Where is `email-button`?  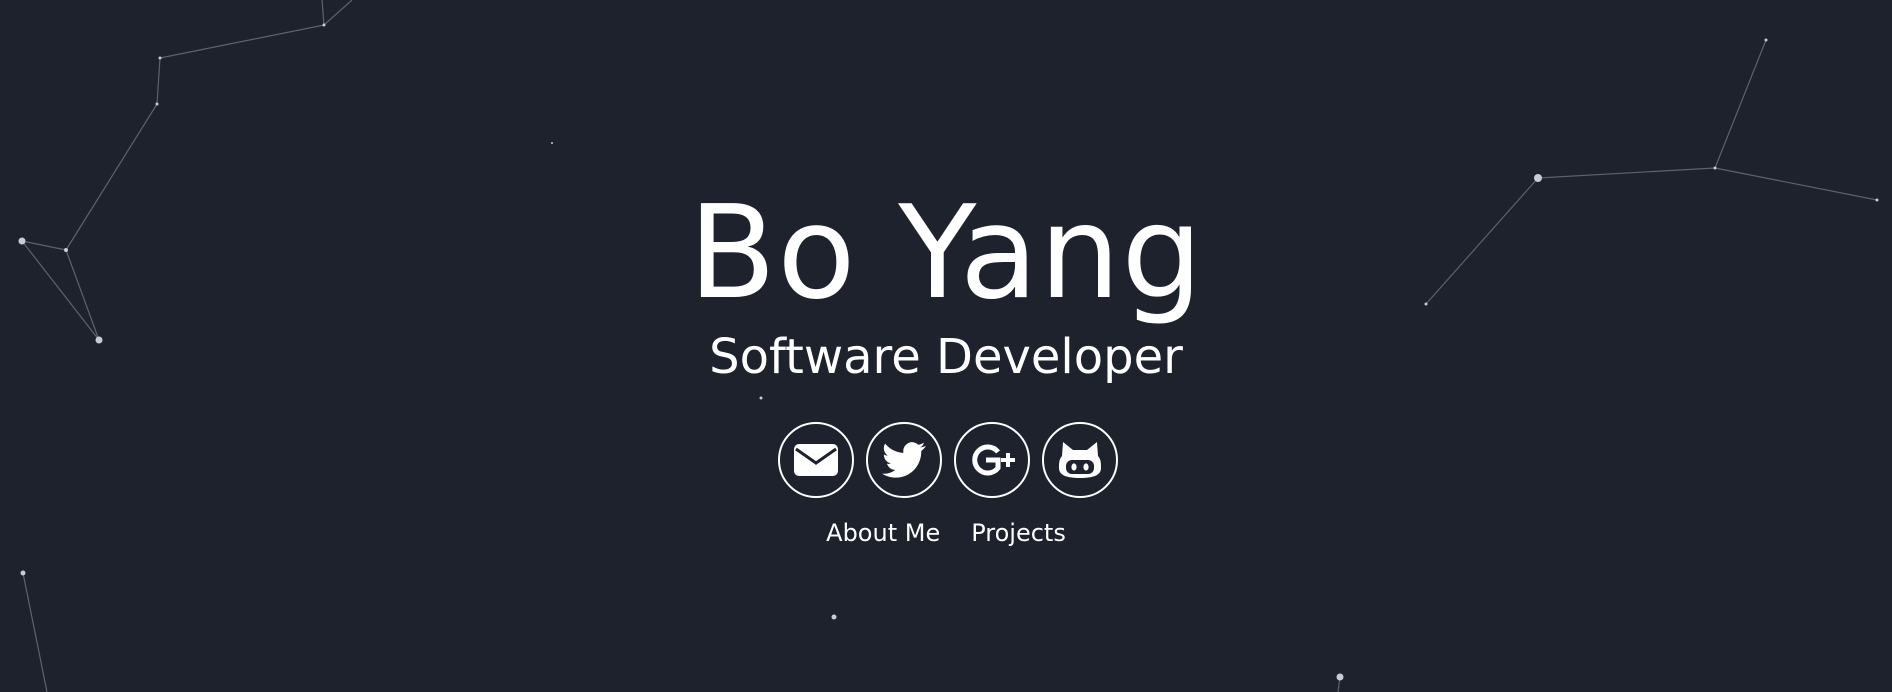 email-button is located at coordinates (816, 460).